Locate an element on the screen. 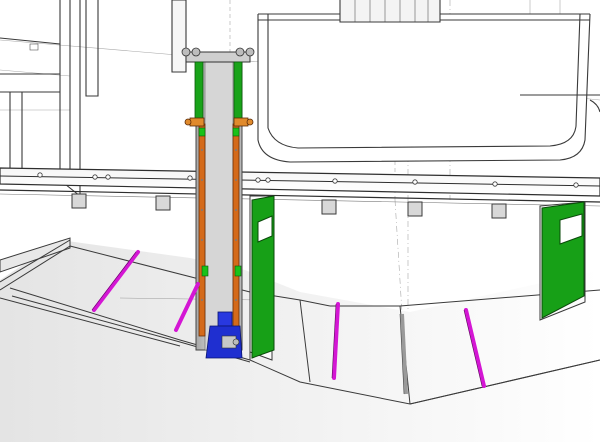 The height and width of the screenshot is (442, 600). guide-rail-left is located at coordinates (202, 230).